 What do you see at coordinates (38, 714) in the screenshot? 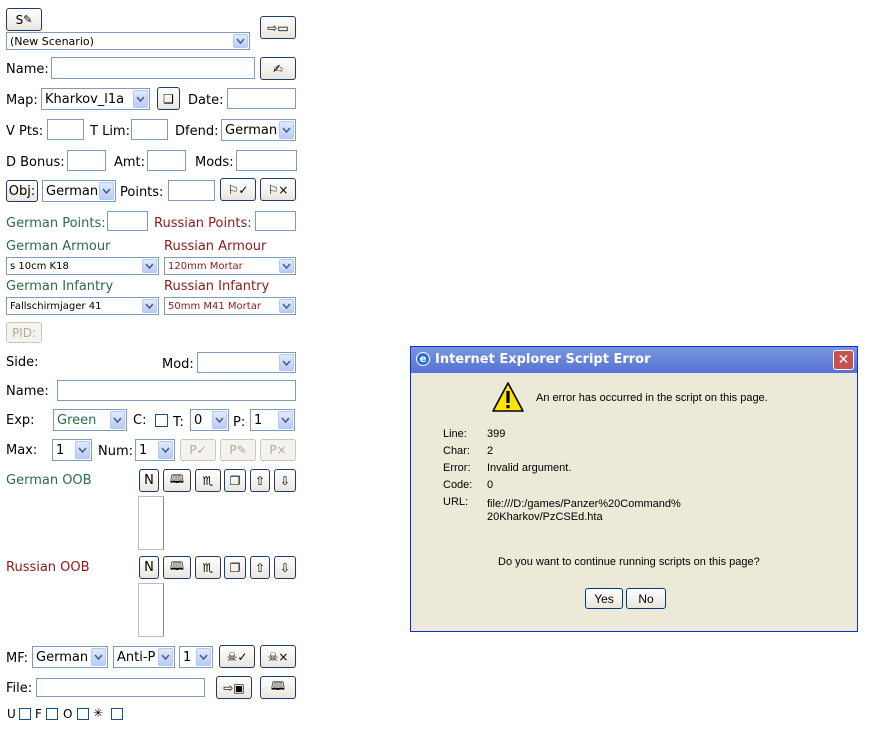
I see `flag-f-label: F` at bounding box center [38, 714].